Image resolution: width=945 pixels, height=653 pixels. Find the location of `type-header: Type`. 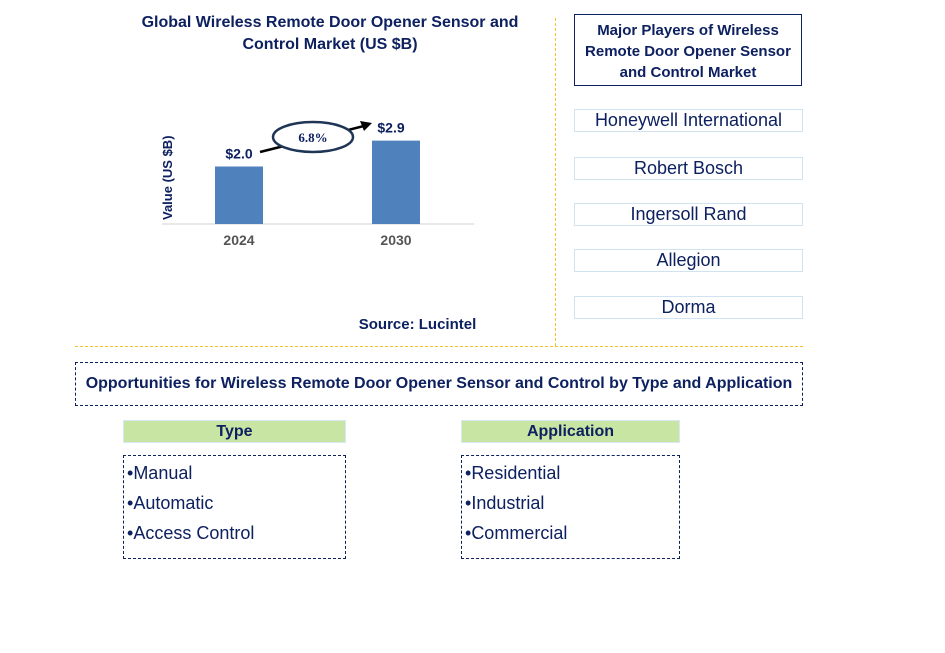

type-header: Type is located at coordinates (234, 431).